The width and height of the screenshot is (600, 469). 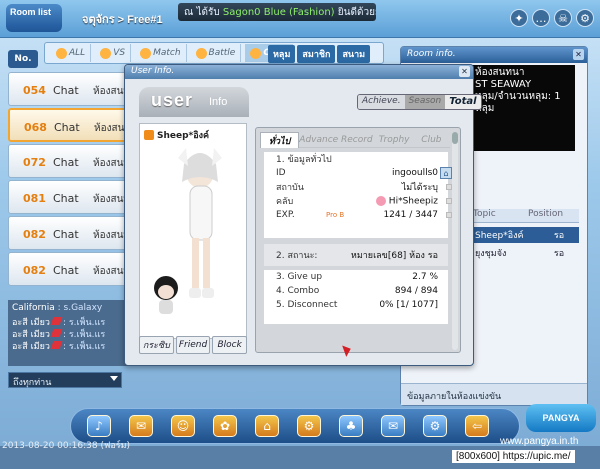 I want to click on shop-icon: ✉, so click(x=141, y=426).